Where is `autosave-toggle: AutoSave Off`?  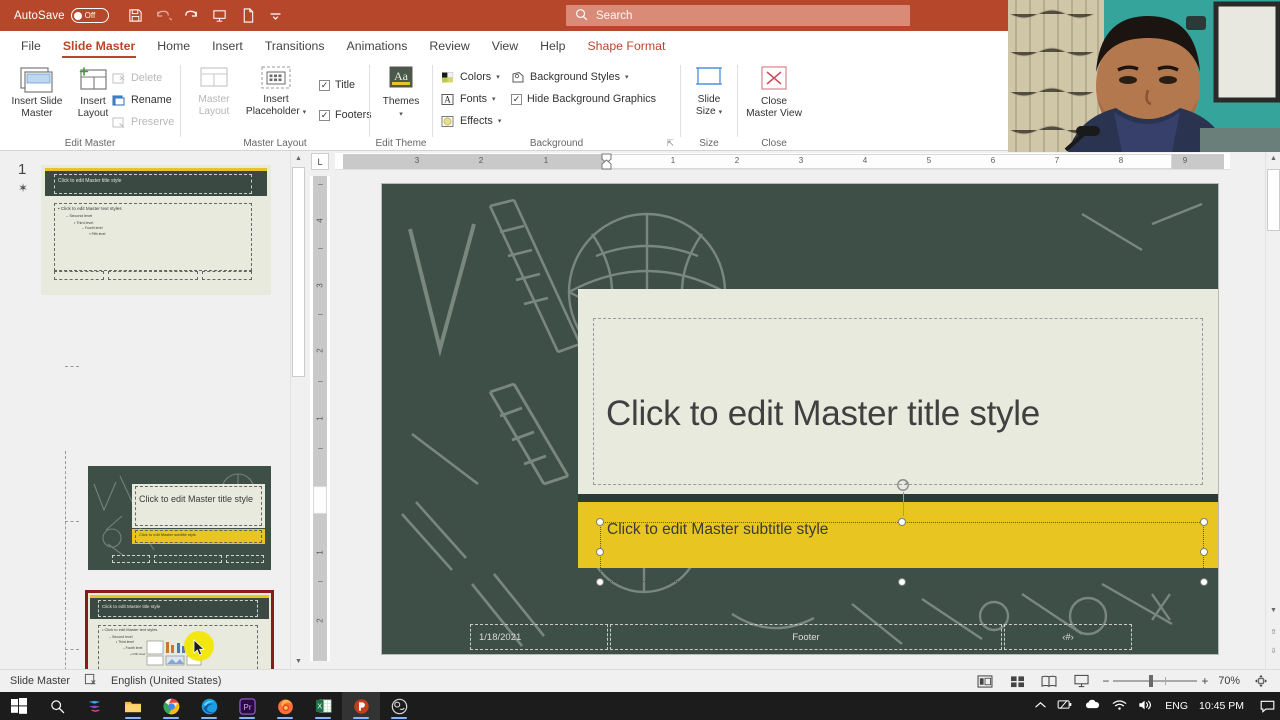 autosave-toggle: AutoSave Off is located at coordinates (61, 15).